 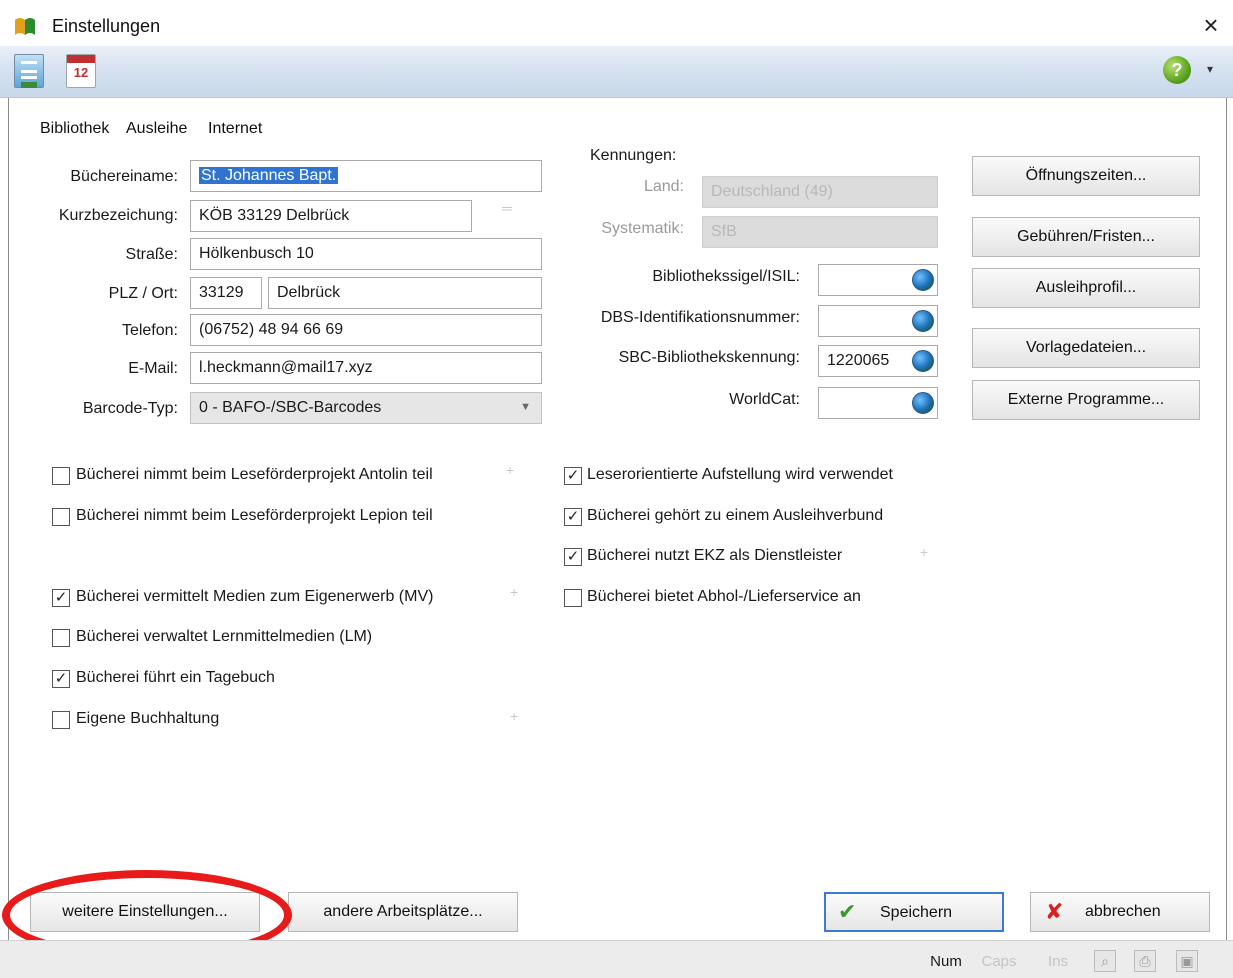 I want to click on city-field: Delbrück, so click(x=405, y=293).